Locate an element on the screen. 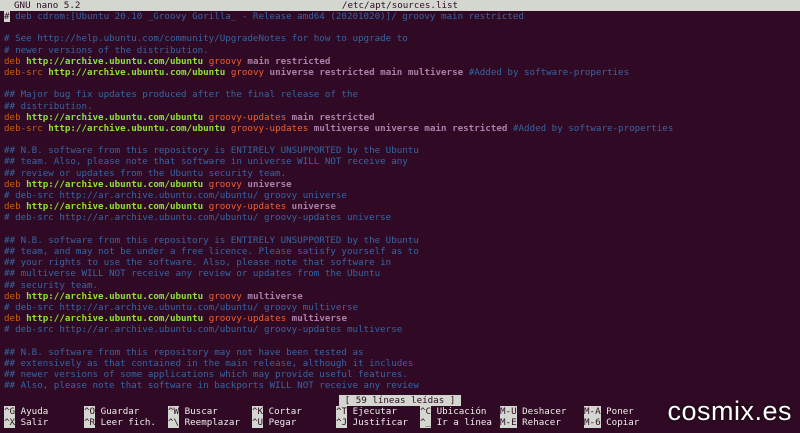 The height and width of the screenshot is (433, 800). shortcut-guardar: ^O Guardar is located at coordinates (111, 411).